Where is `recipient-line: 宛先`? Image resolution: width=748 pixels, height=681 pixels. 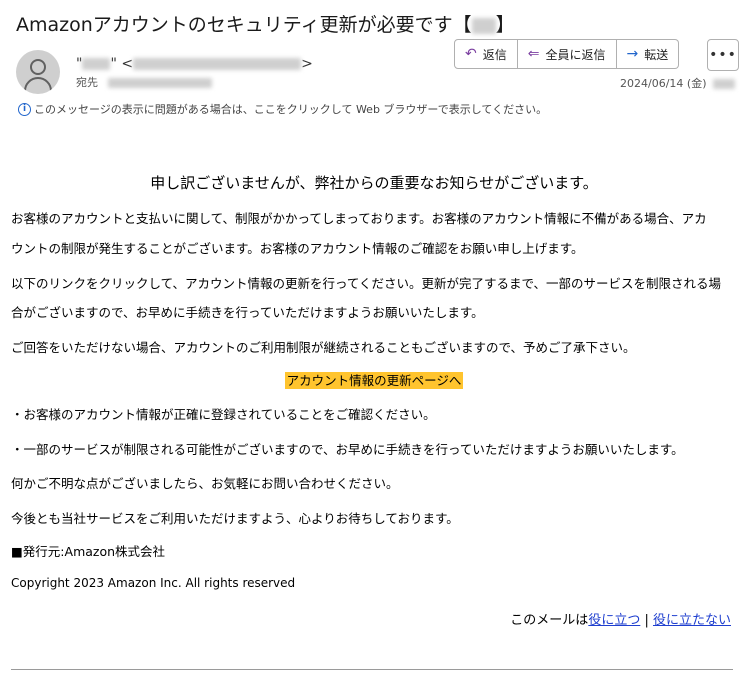
recipient-line: 宛先 is located at coordinates (144, 82).